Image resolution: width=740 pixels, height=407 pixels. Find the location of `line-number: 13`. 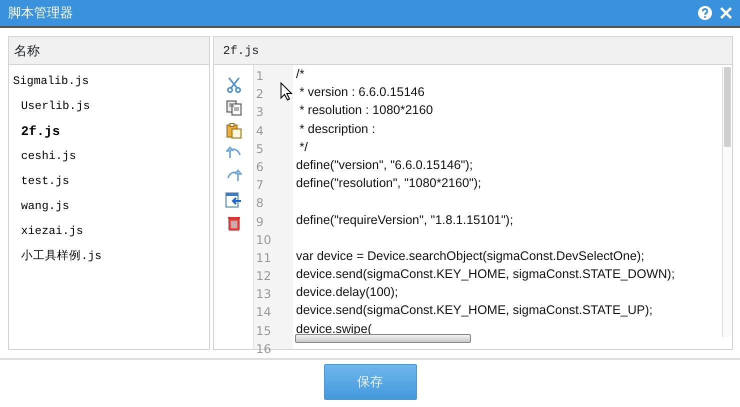

line-number: 13 is located at coordinates (264, 294).